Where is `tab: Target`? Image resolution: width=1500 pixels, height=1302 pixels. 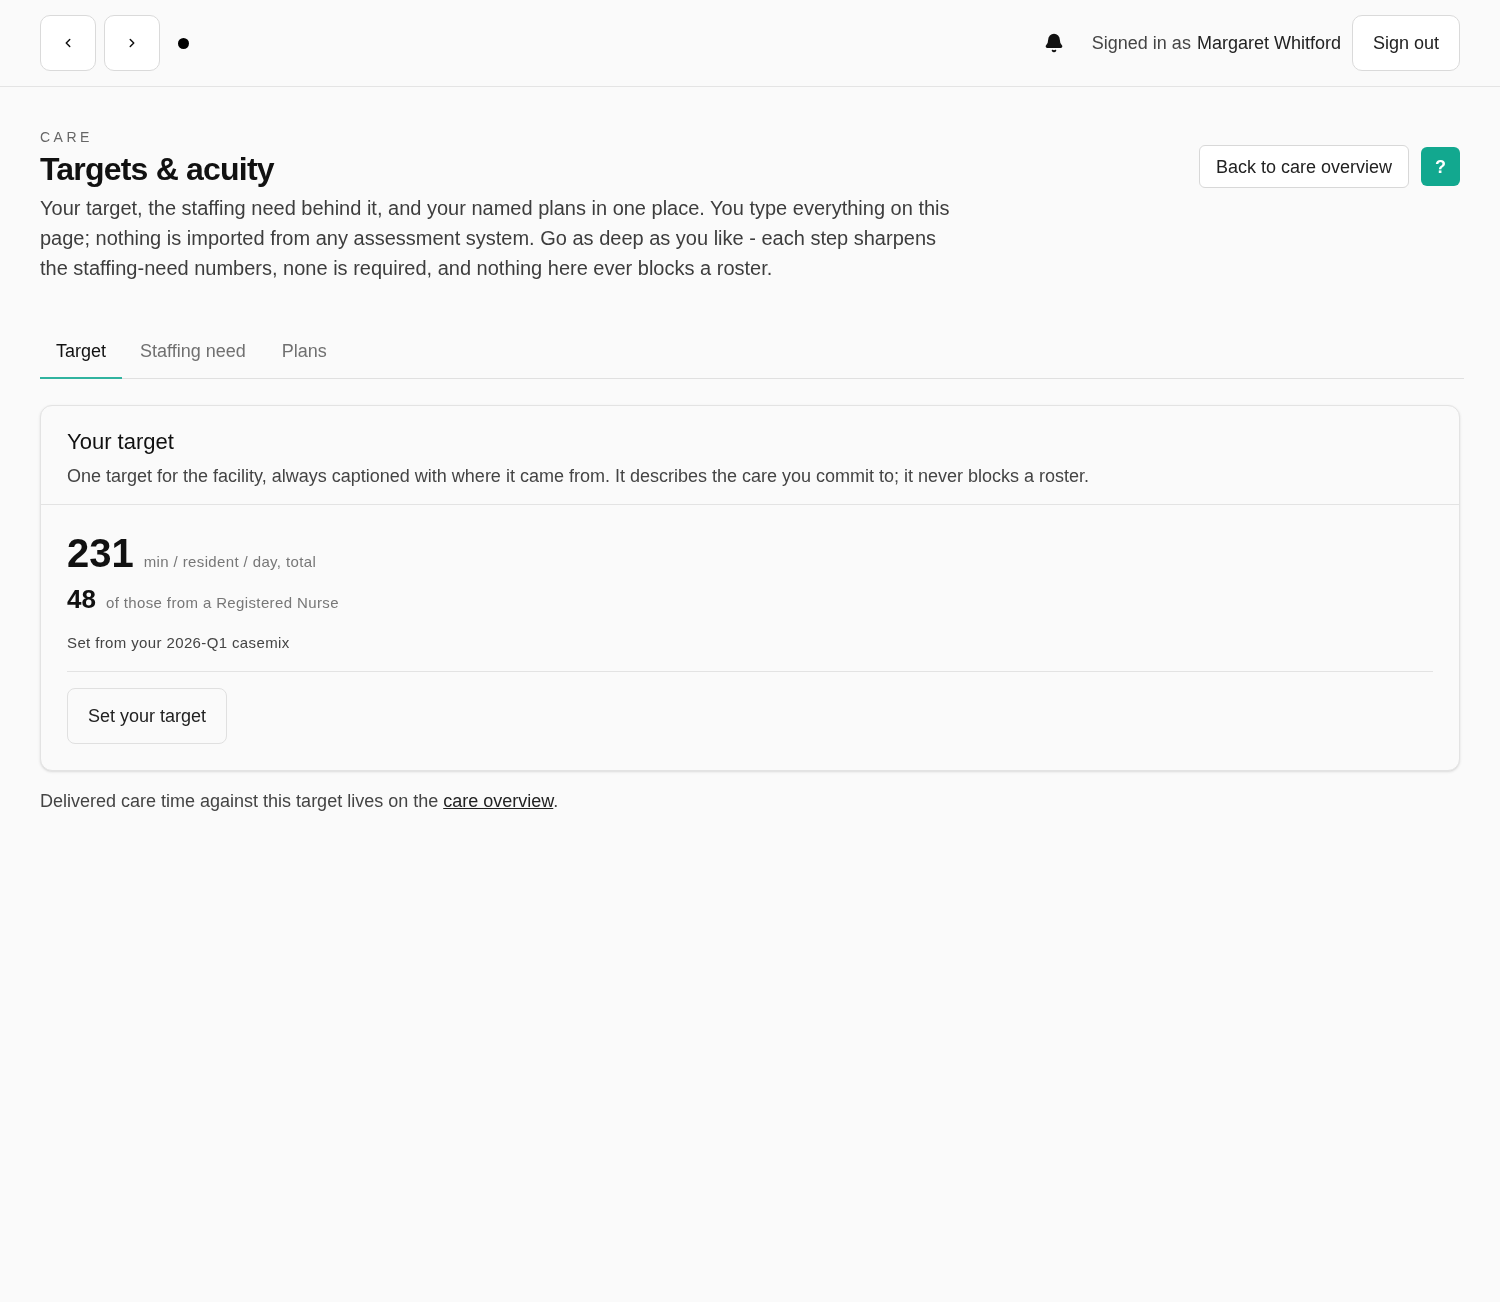
tab: Target is located at coordinates (81, 352).